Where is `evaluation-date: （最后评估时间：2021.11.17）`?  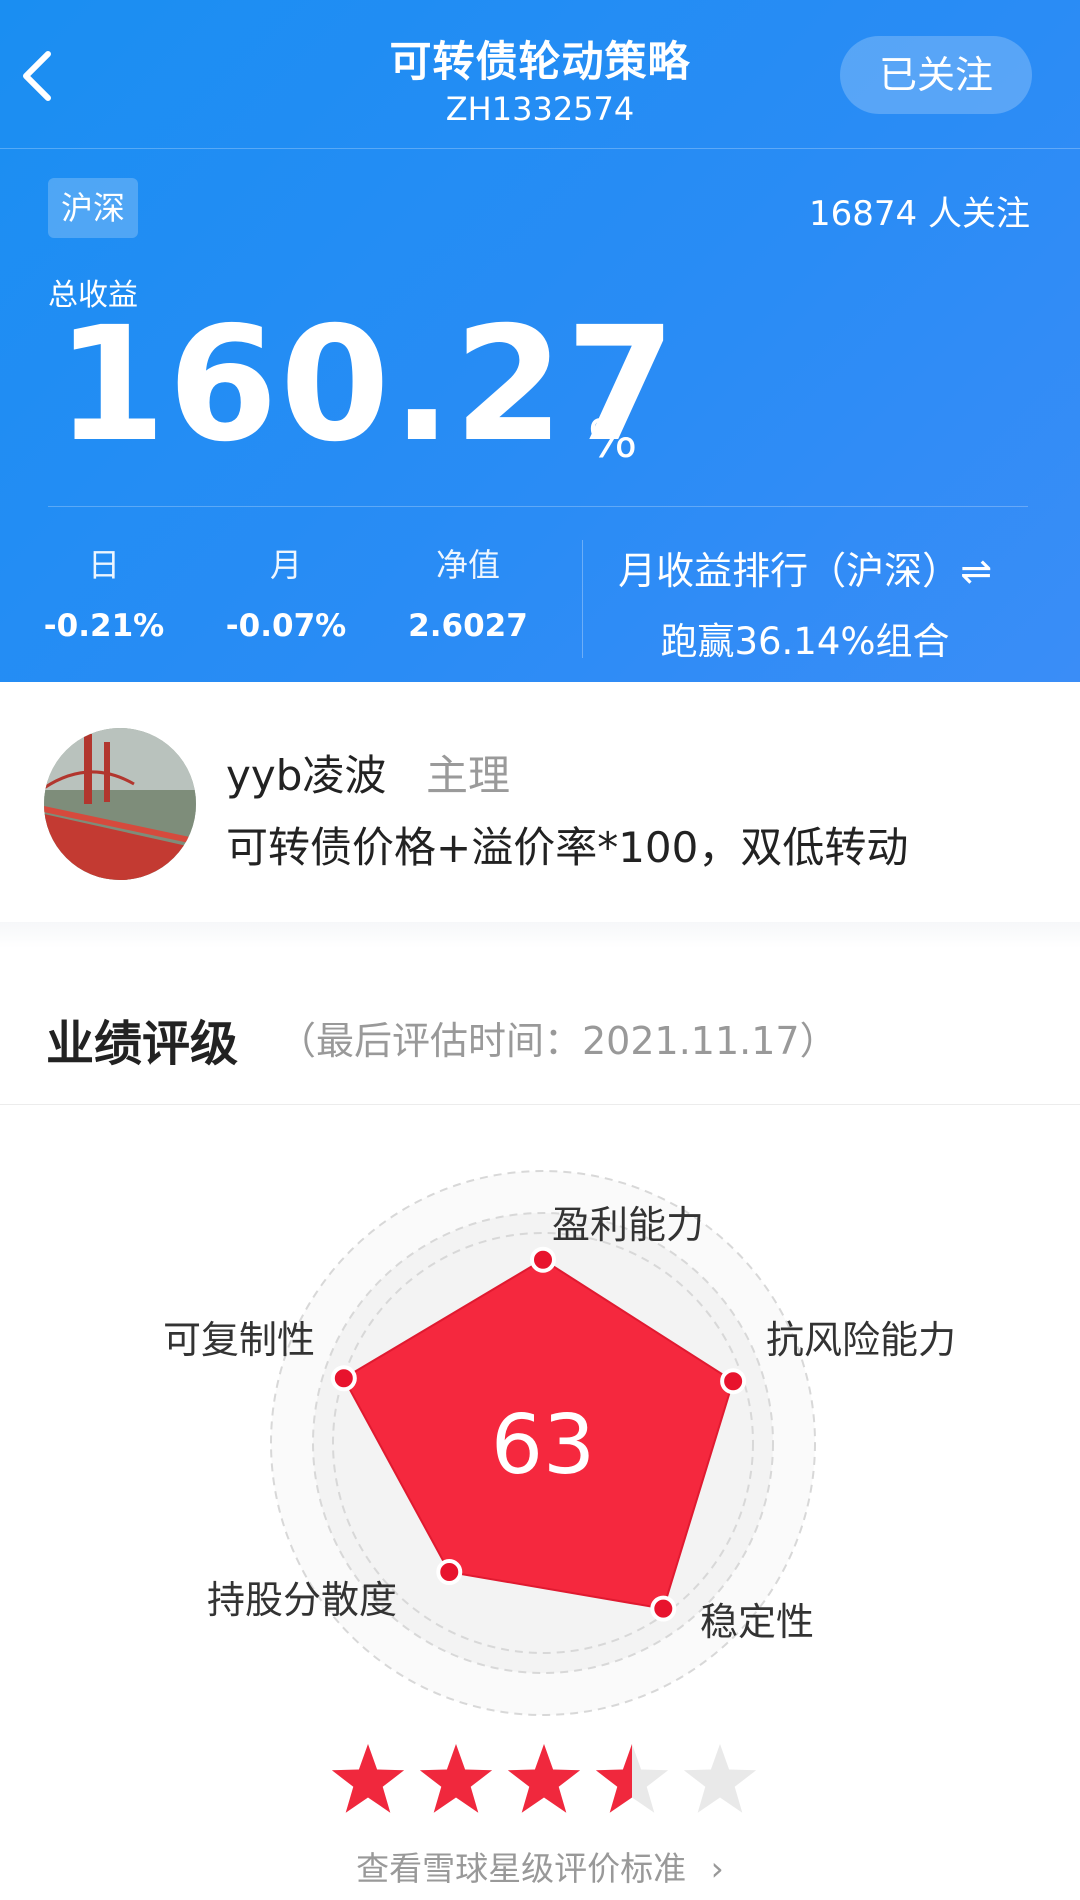 evaluation-date: （最后评估时间：2021.11.17） is located at coordinates (558, 1041).